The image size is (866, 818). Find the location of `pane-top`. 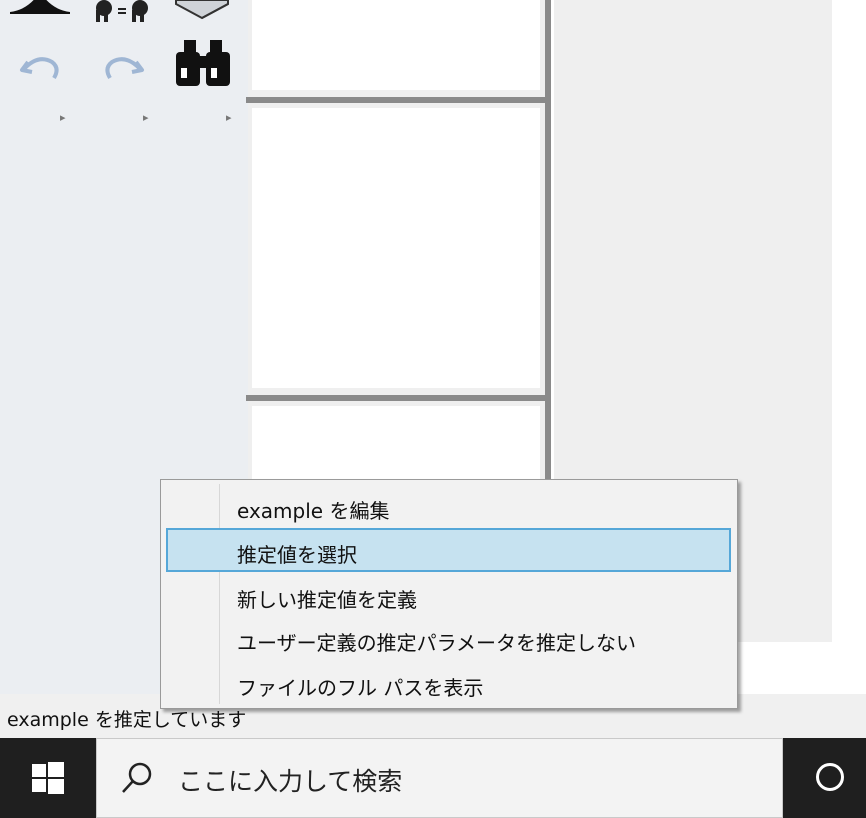

pane-top is located at coordinates (396, 45).